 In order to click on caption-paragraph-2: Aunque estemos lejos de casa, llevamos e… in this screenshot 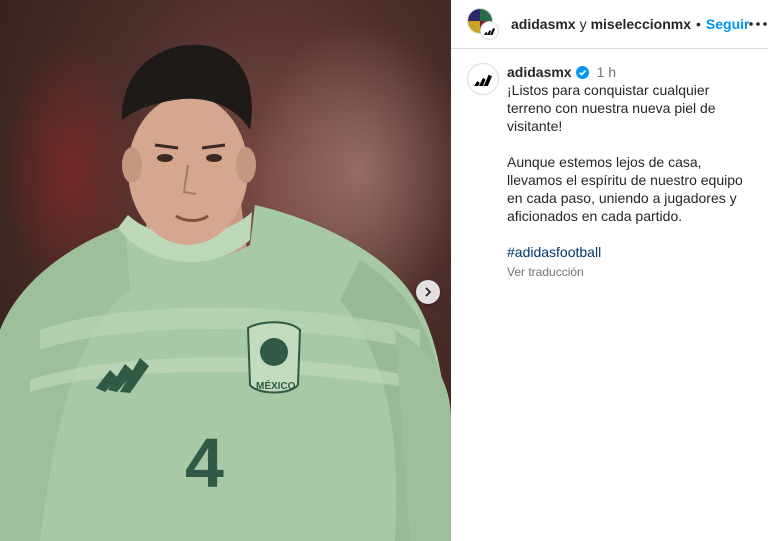, I will do `click(625, 189)`.